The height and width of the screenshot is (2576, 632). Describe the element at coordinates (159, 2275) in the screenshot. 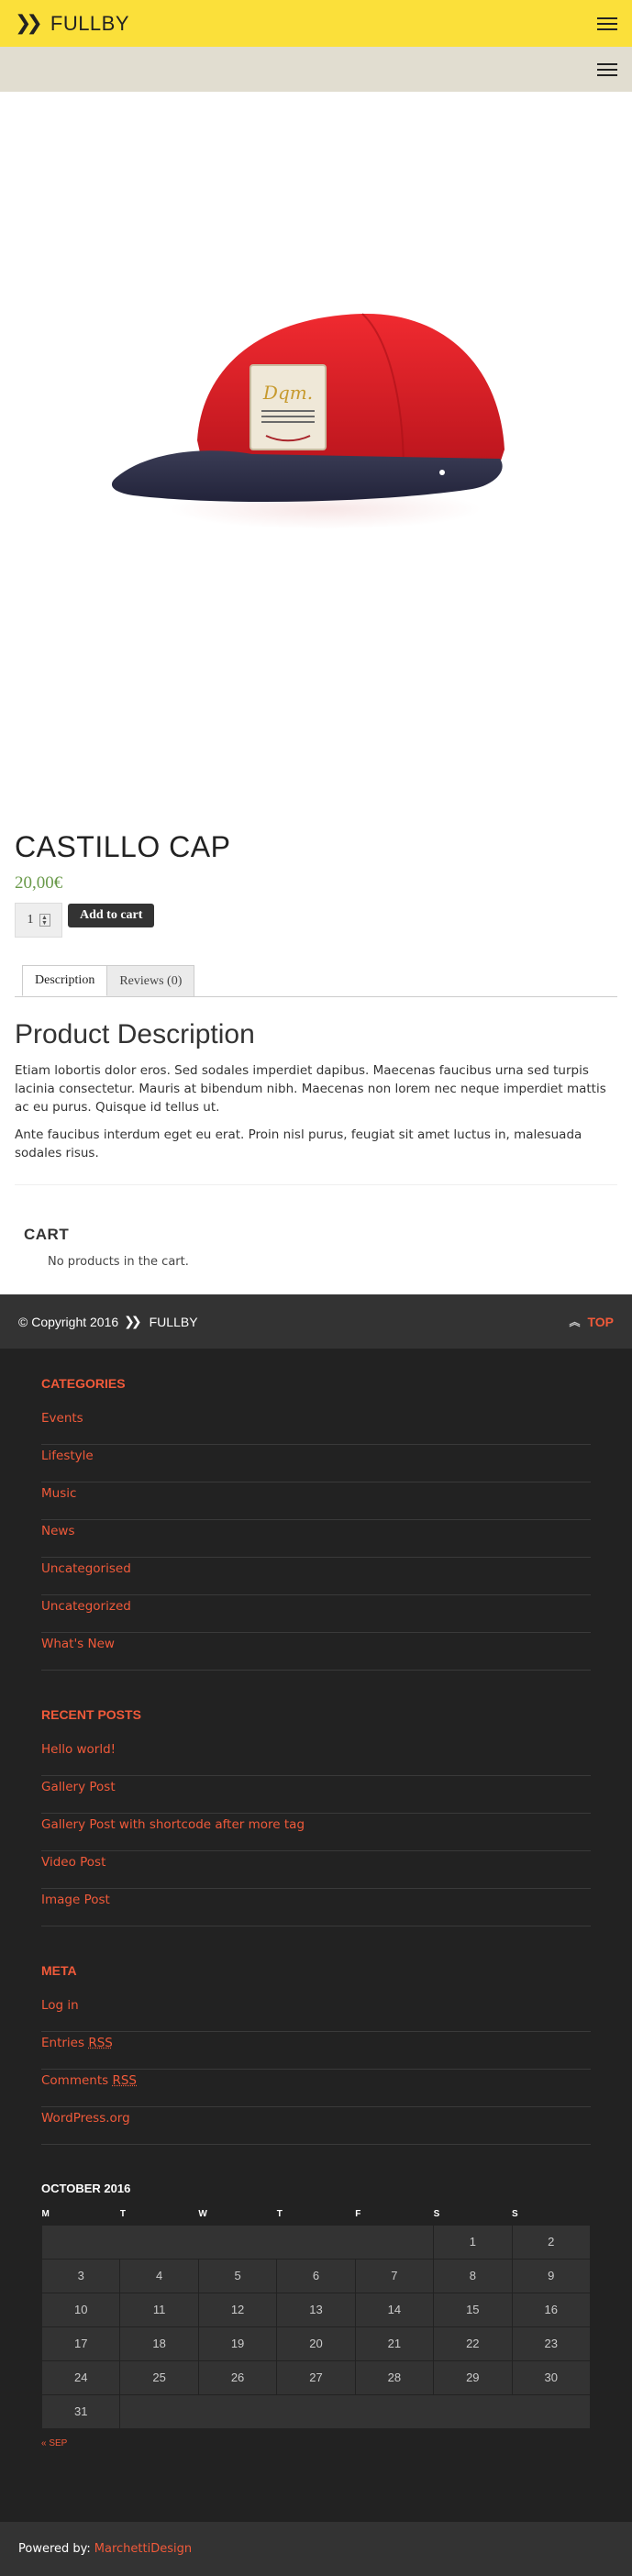

I see `calendar-day: 4` at that location.